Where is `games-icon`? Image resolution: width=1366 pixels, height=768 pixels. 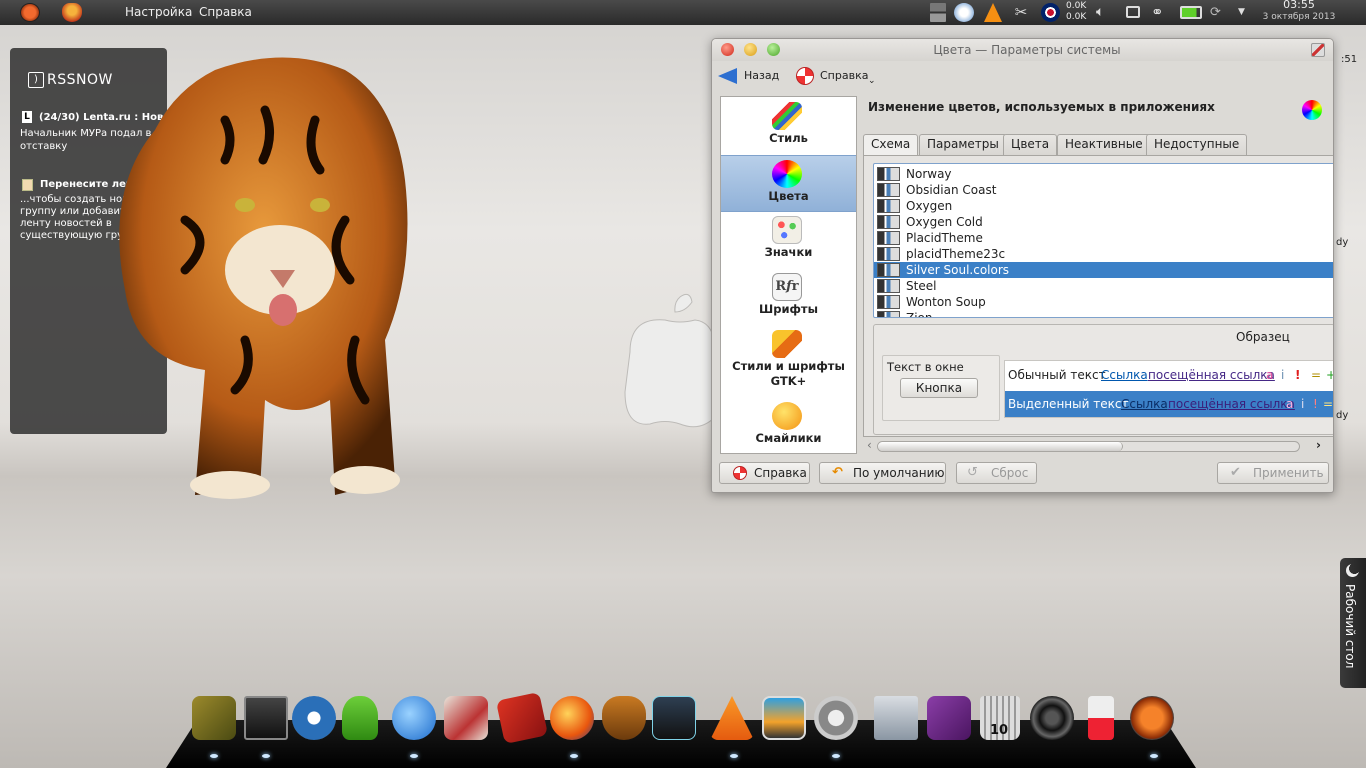 games-icon is located at coordinates (466, 718).